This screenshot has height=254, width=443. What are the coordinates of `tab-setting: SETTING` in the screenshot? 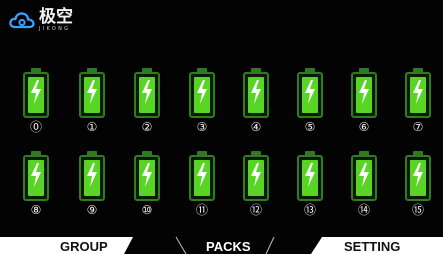 It's located at (372, 246).